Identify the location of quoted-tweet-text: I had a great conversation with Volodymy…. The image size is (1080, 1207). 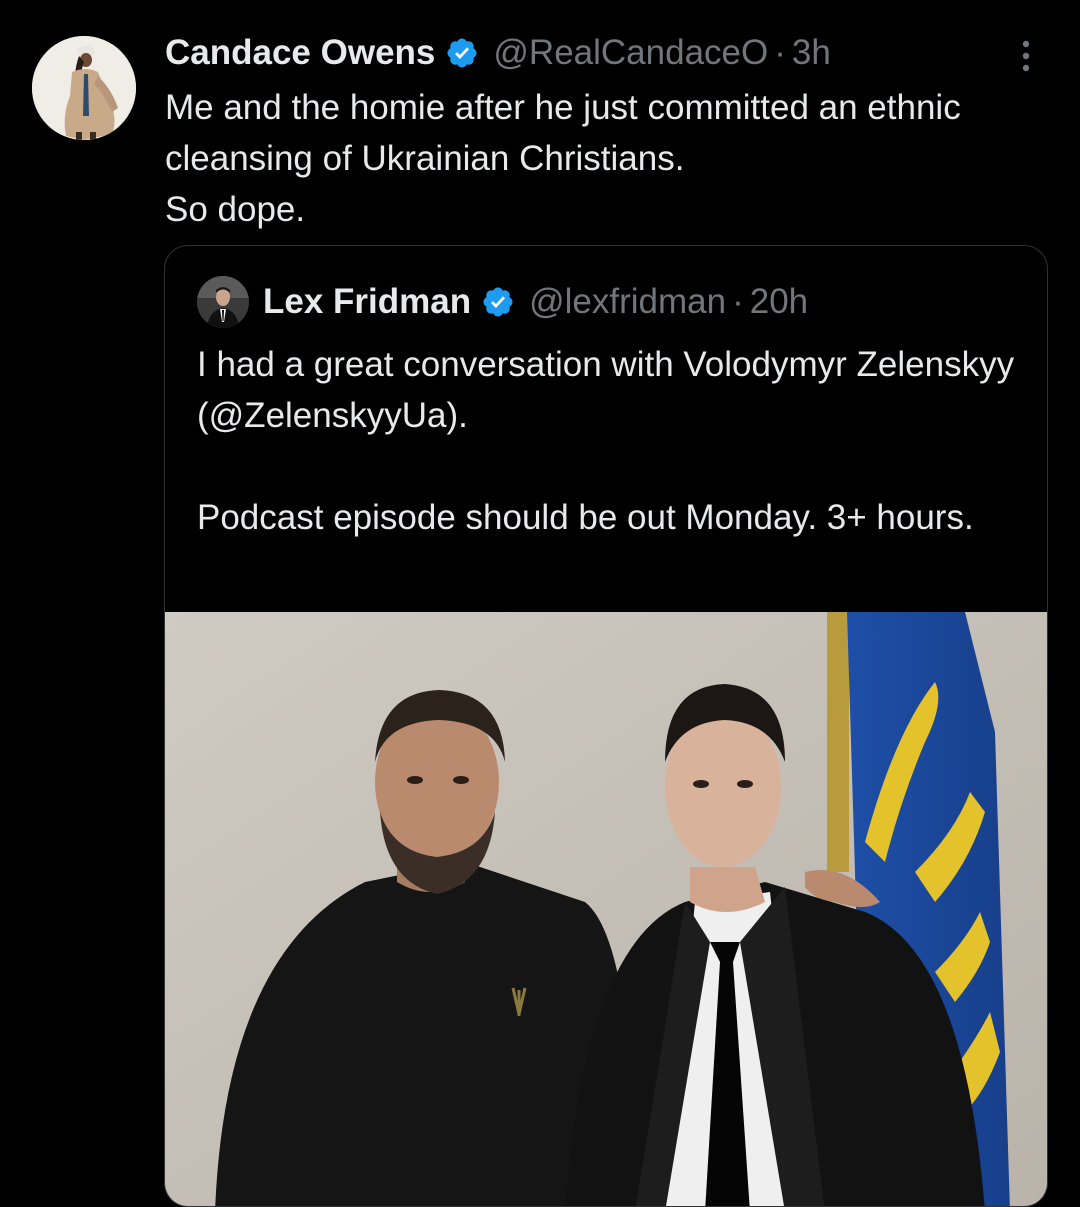
(607, 441).